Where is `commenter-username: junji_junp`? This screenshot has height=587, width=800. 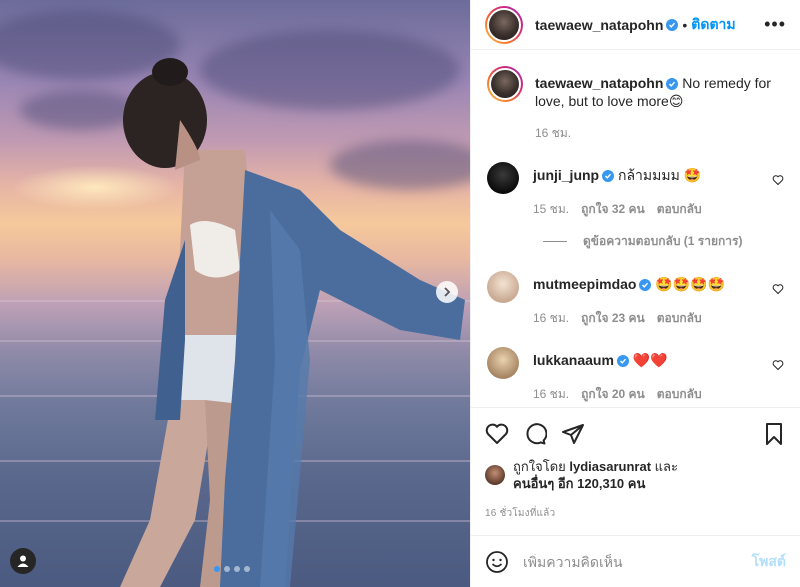
commenter-username: junji_junp is located at coordinates (566, 175).